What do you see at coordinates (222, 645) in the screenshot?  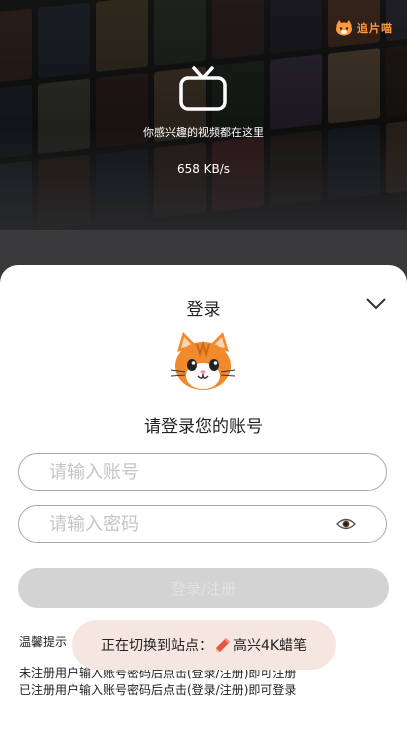 I see `pencil-icon` at bounding box center [222, 645].